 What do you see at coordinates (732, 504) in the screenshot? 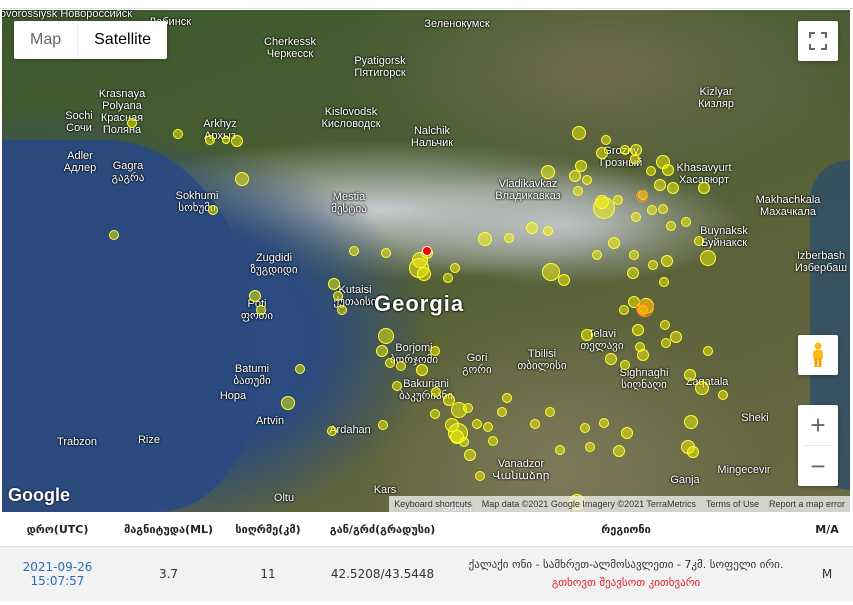
I see `terms-of-use-link: Terms of Use` at bounding box center [732, 504].